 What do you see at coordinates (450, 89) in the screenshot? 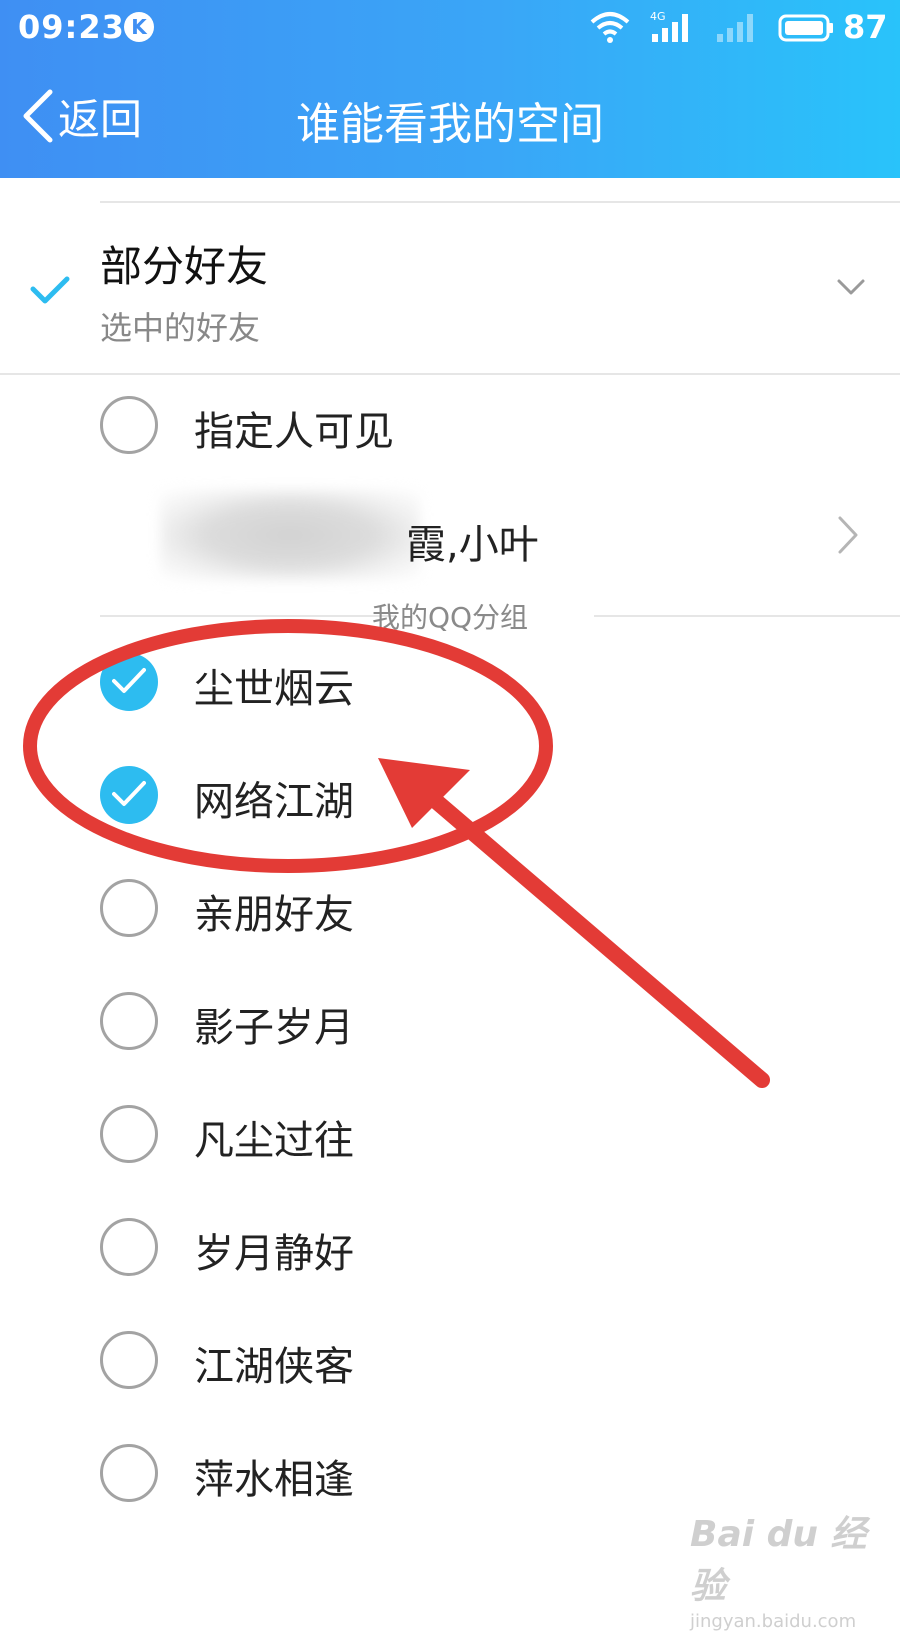
I see `header-bar: 09:23 K 4G 87 返回 谁能看我的空间` at bounding box center [450, 89].